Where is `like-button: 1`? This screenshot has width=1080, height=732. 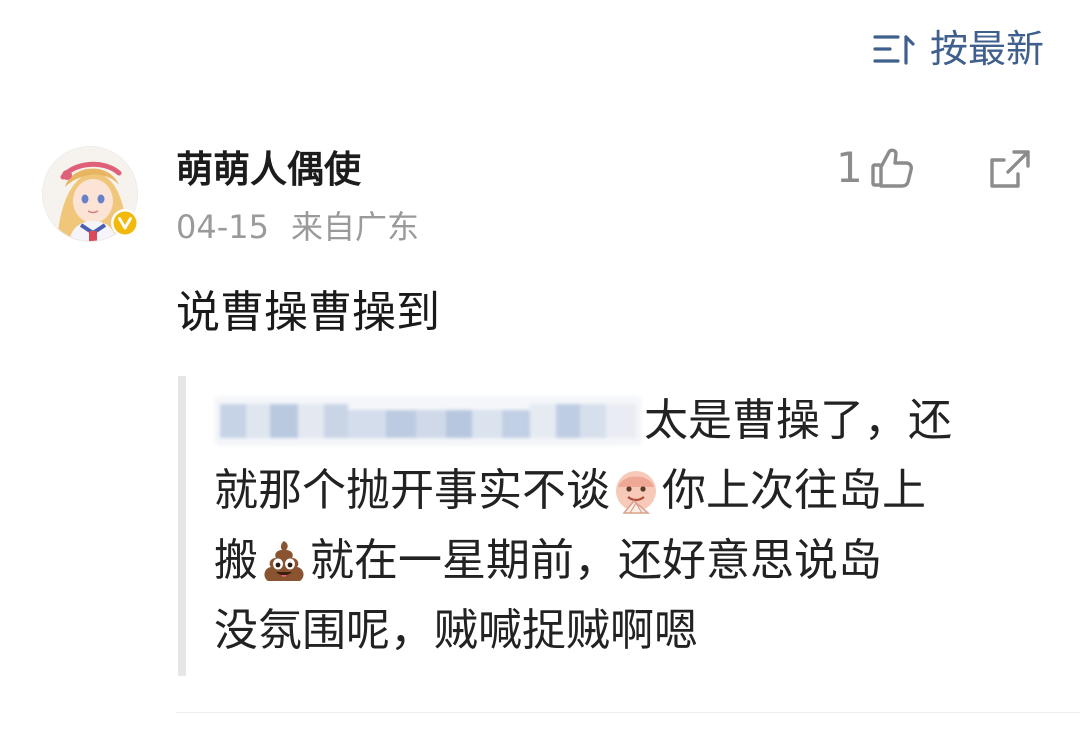 like-button: 1 is located at coordinates (875, 168).